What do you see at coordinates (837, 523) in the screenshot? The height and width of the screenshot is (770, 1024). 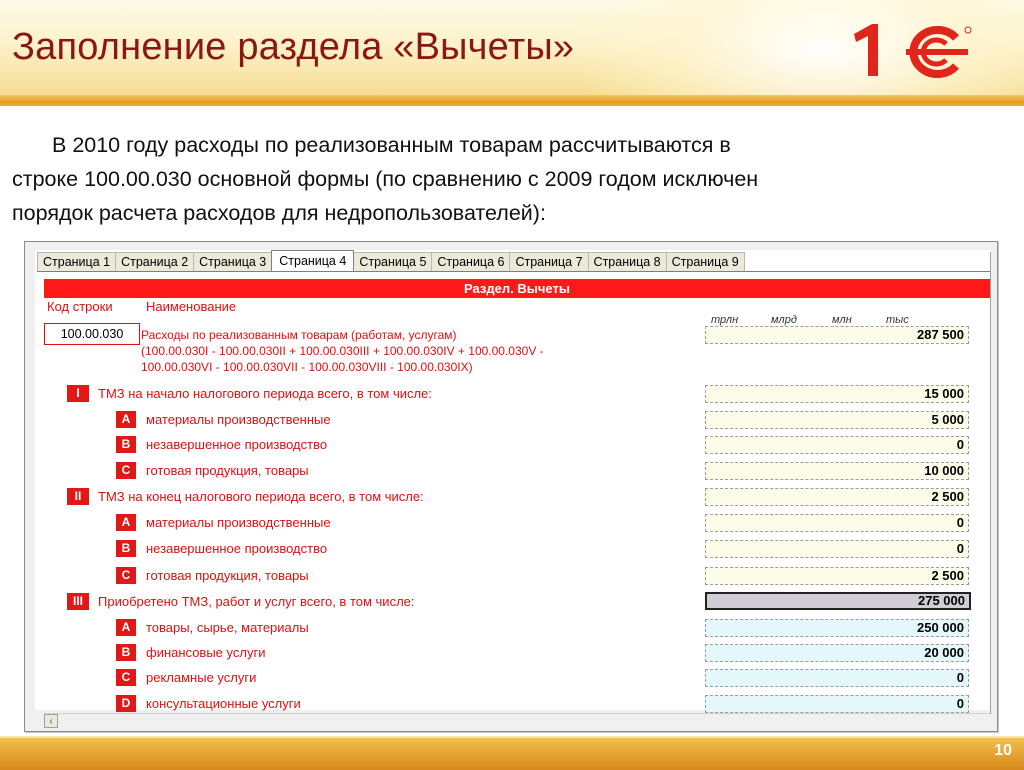 I see `item-value-ii-a: 0` at bounding box center [837, 523].